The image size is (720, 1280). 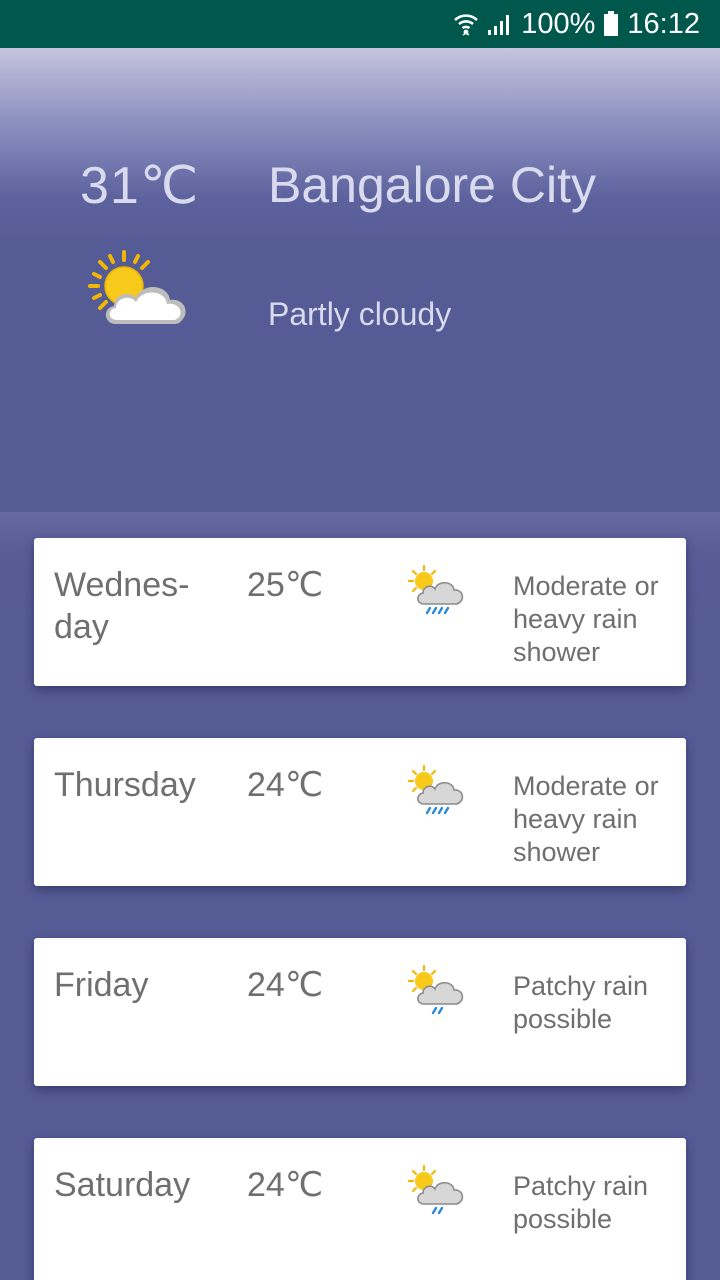 I want to click on wifi-icon, so click(x=466, y=24).